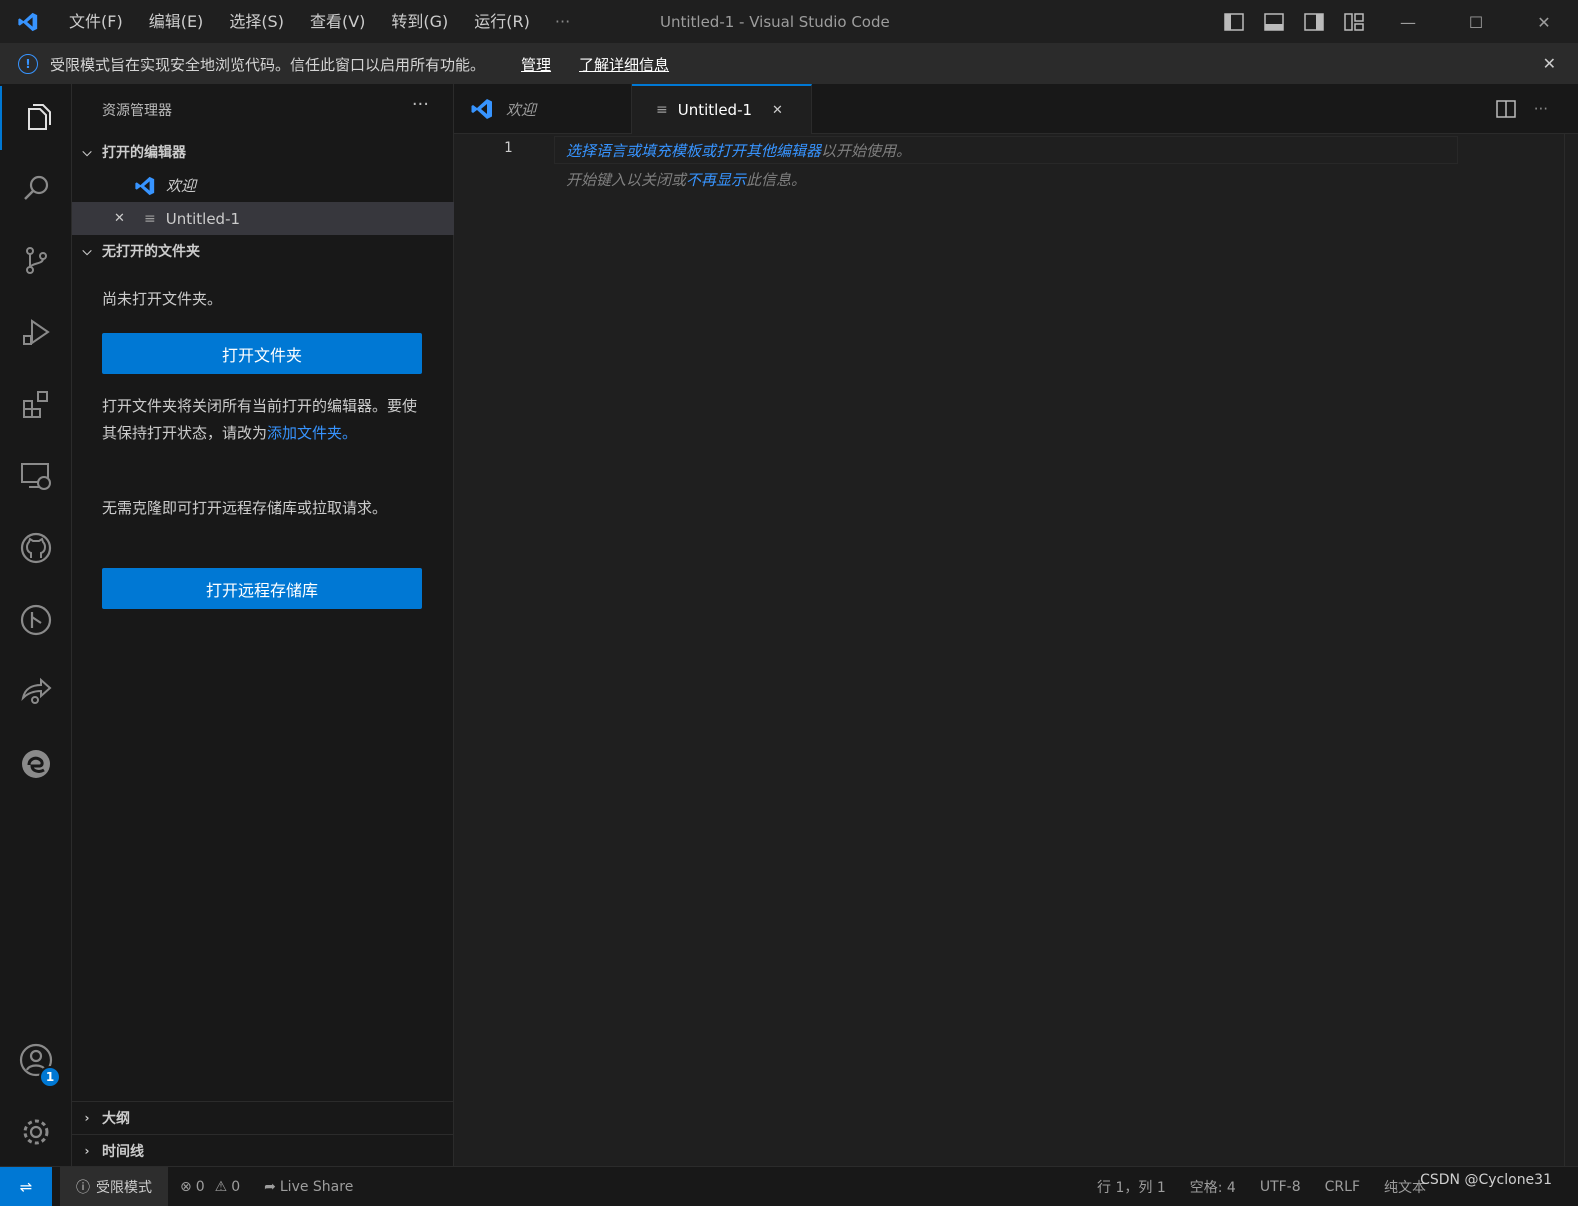 This screenshot has width=1578, height=1206. I want to click on editor-scrollbar, so click(1571, 650).